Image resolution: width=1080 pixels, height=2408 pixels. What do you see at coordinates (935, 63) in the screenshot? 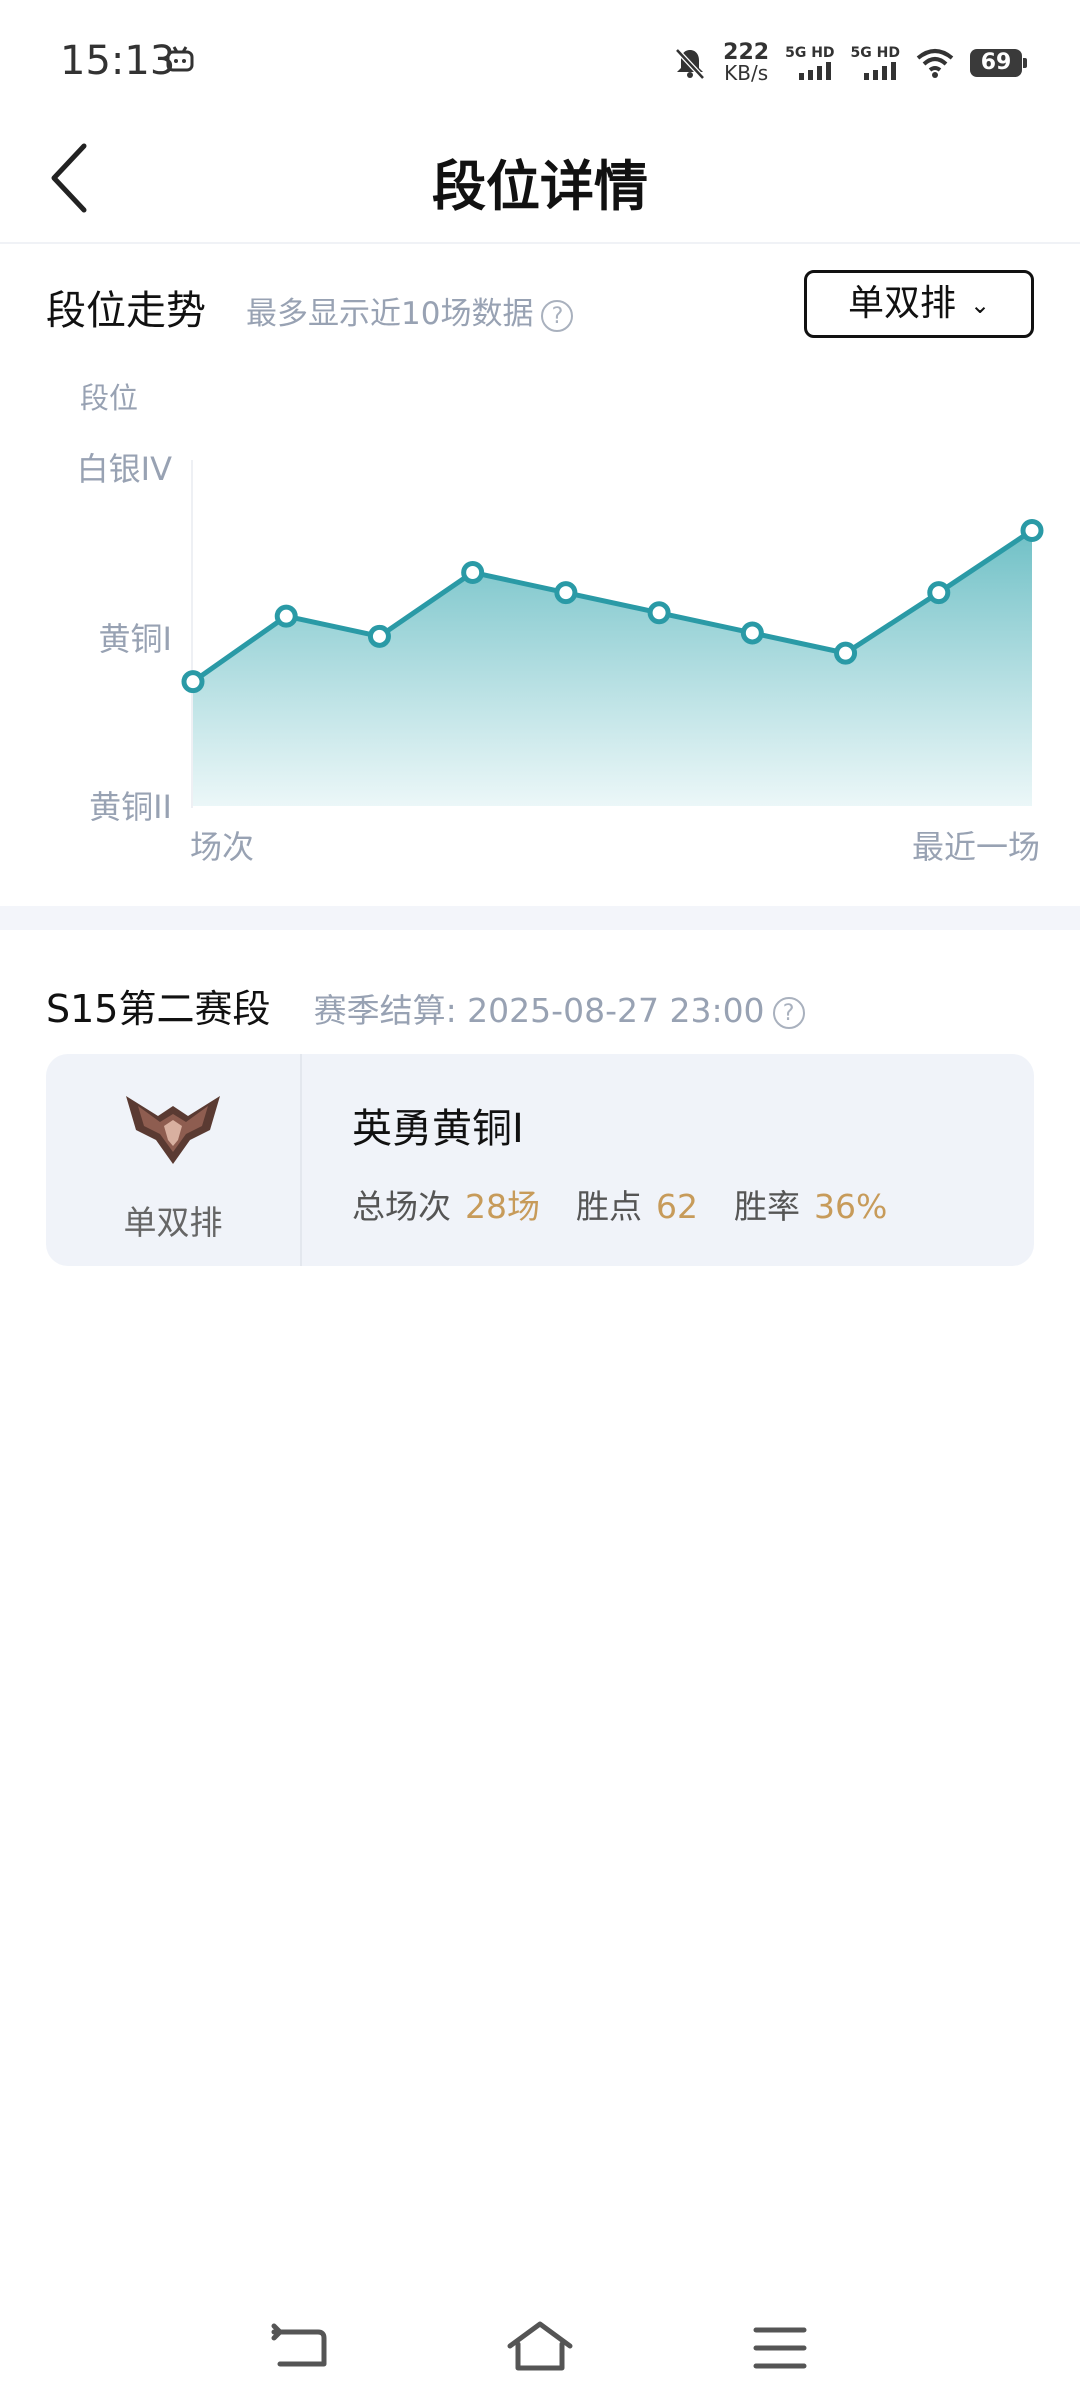
I see `wifi-icon` at bounding box center [935, 63].